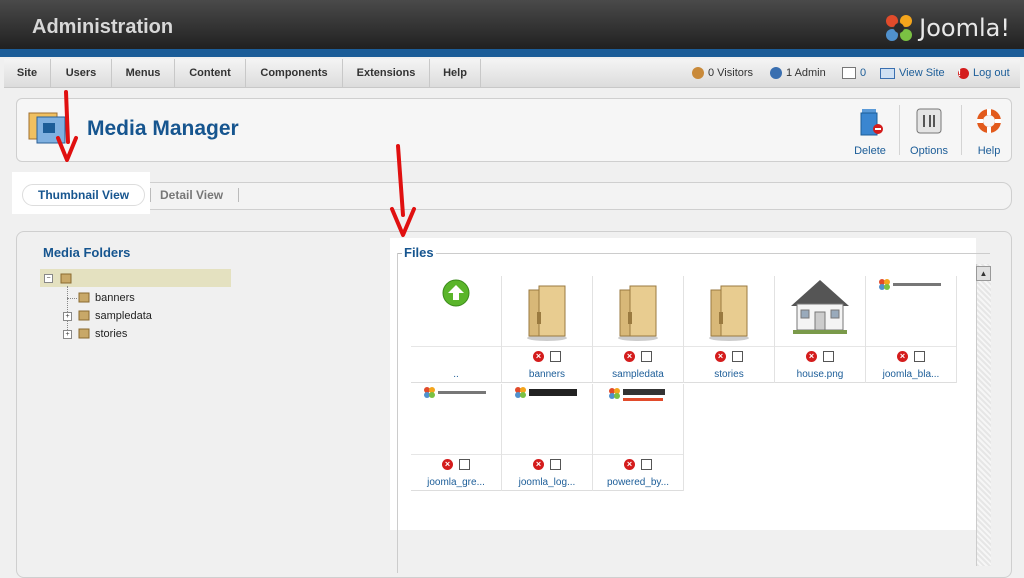  I want to click on logout-link: ! Log out, so click(984, 73).